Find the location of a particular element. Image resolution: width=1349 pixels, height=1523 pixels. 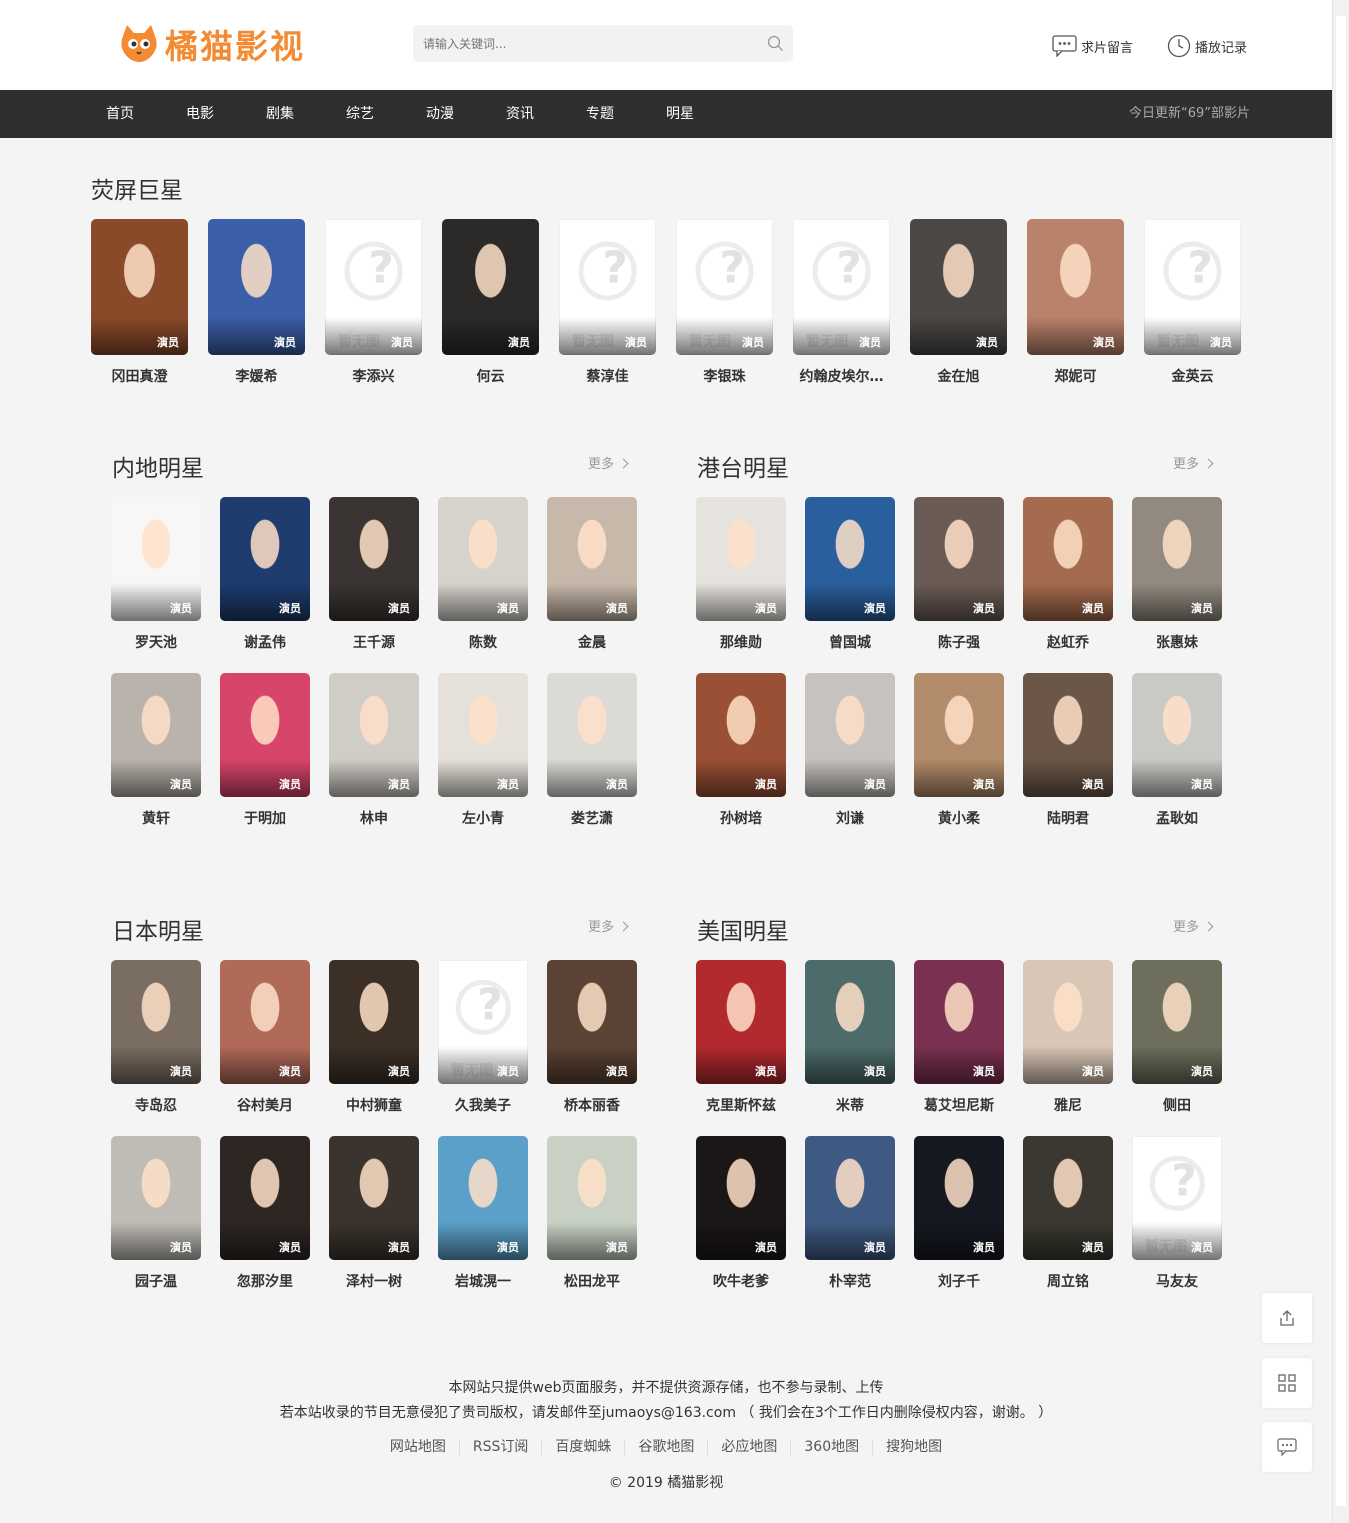

star-card: ?暂无图演员马友友 is located at coordinates (1177, 1214).